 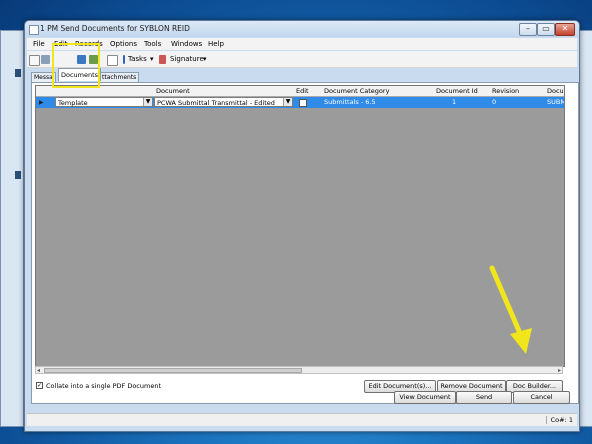 What do you see at coordinates (457, 91) in the screenshot?
I see `column-header-document-id: Document Id` at bounding box center [457, 91].